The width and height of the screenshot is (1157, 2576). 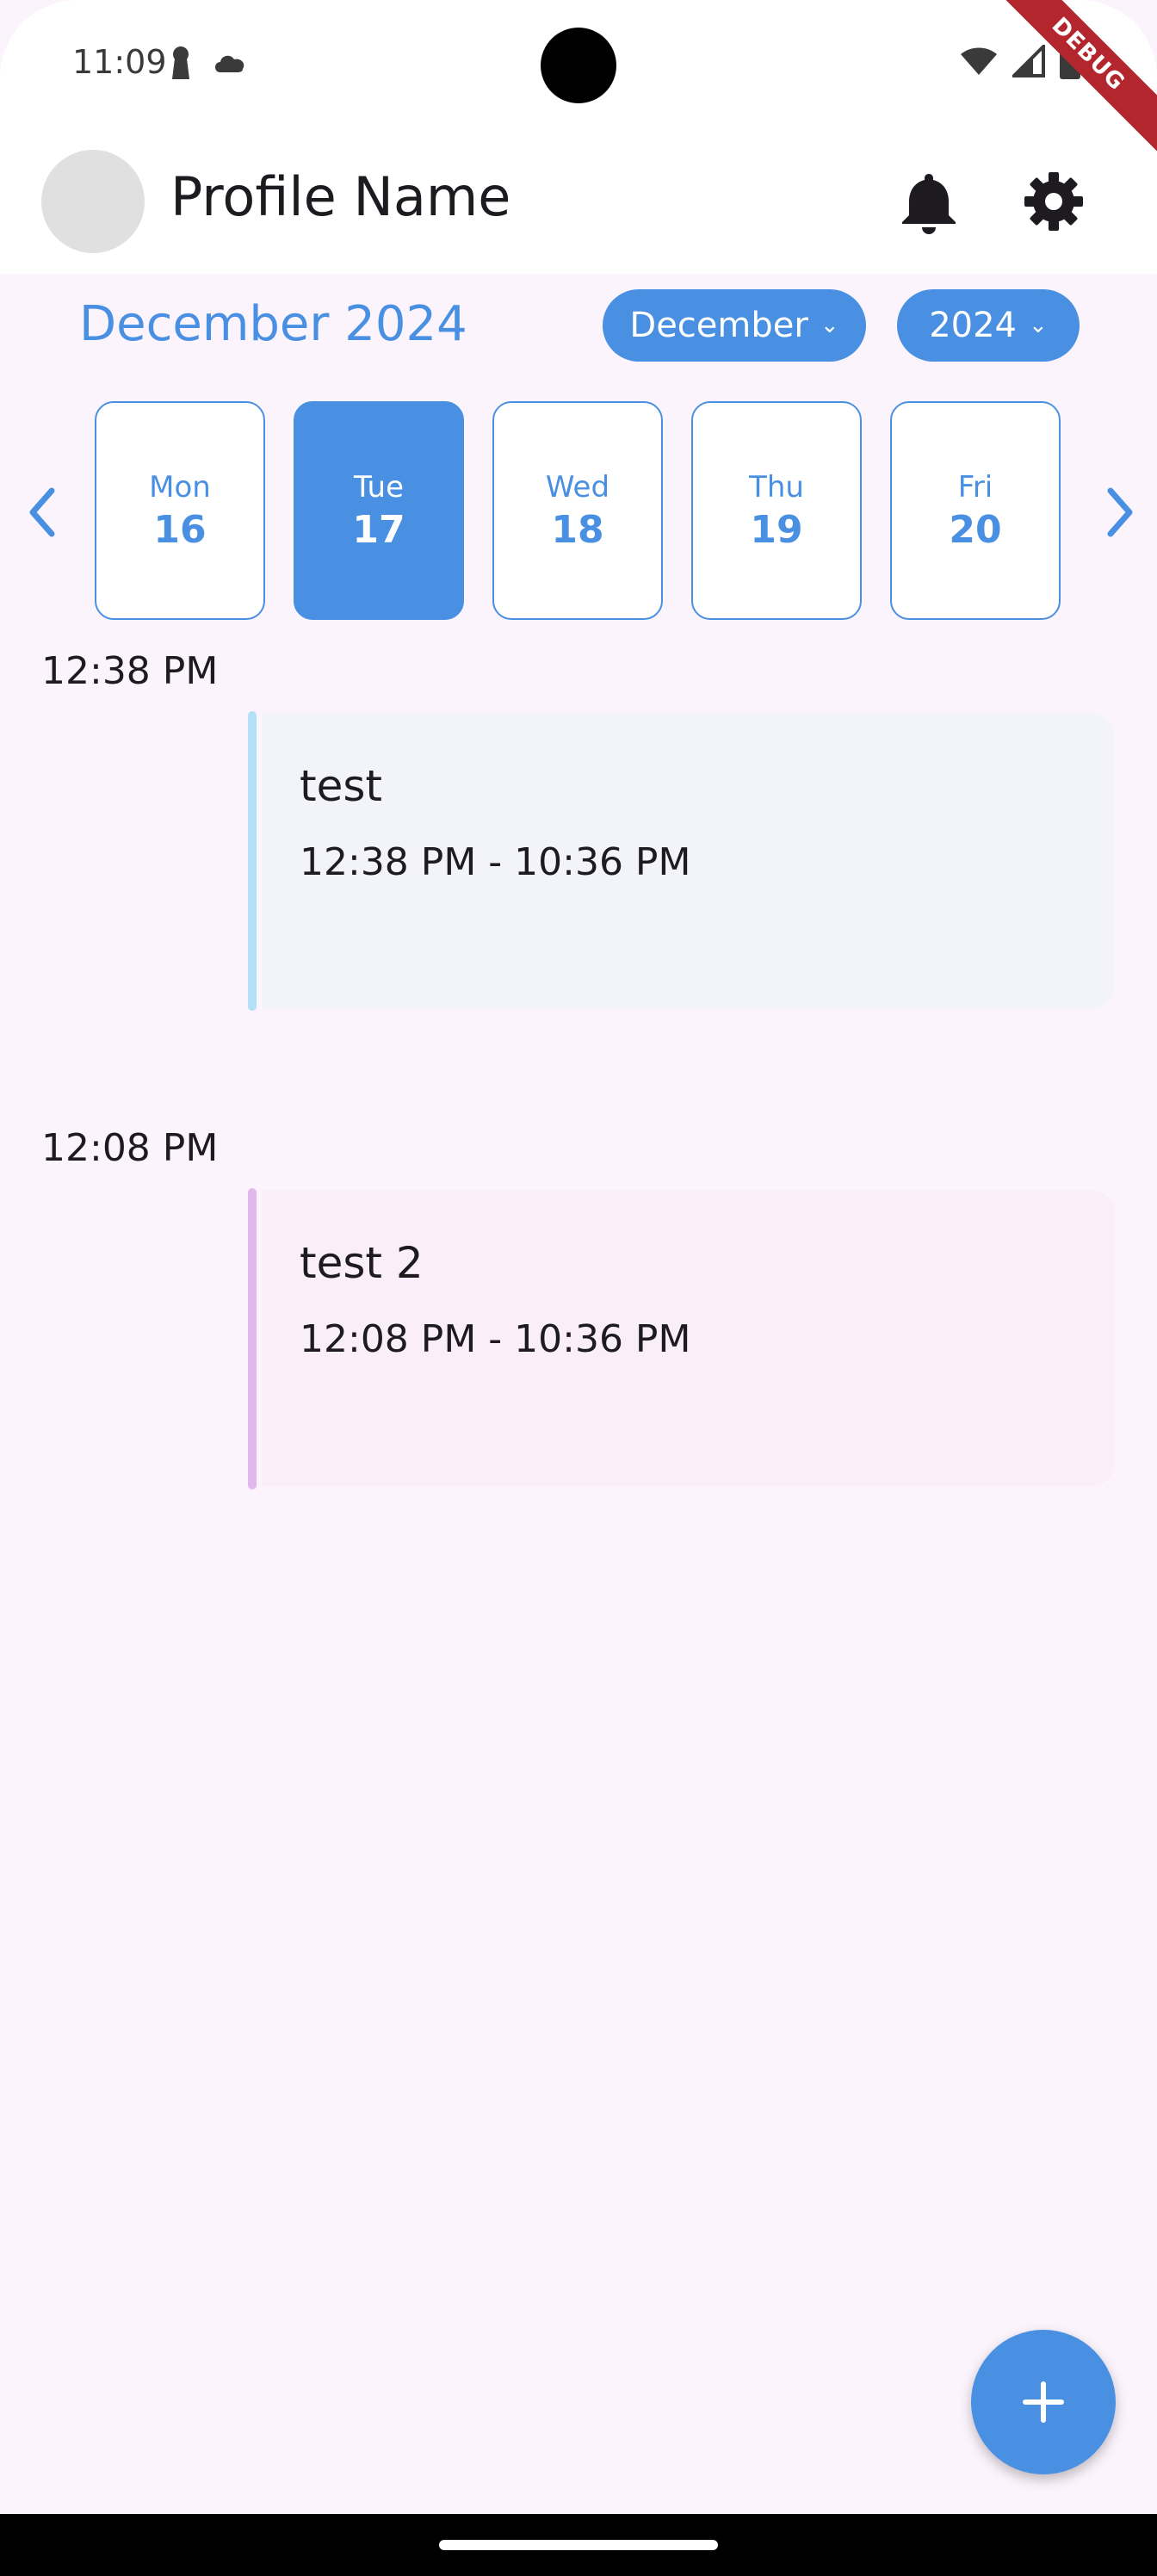 I want to click on home-gesture-handle, so click(x=579, y=2545).